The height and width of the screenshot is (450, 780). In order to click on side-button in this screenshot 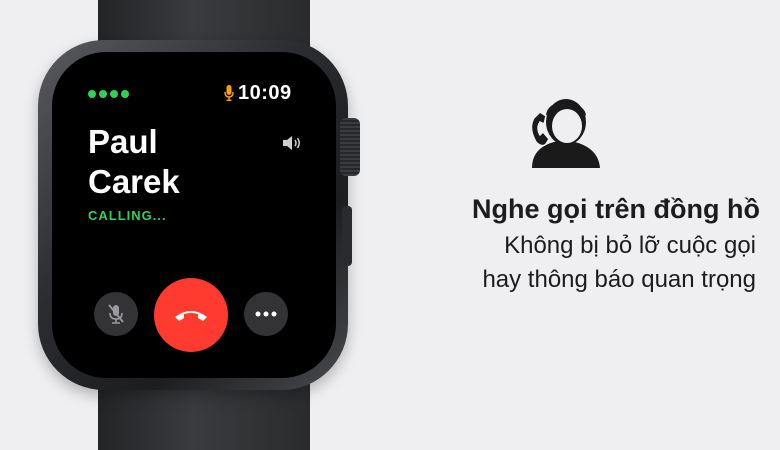, I will do `click(347, 236)`.